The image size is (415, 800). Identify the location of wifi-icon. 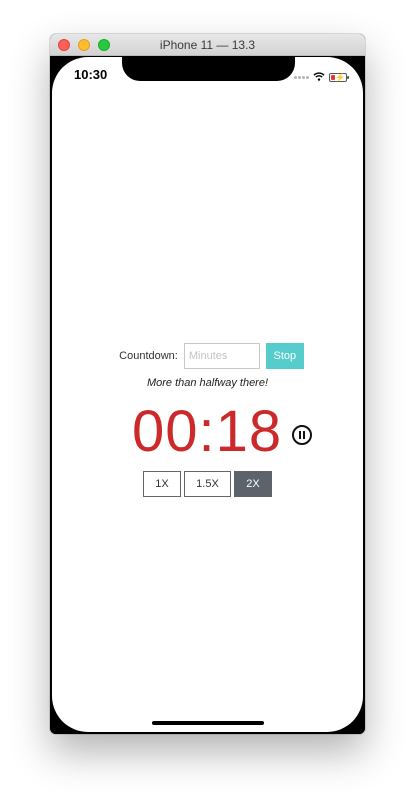
(319, 77).